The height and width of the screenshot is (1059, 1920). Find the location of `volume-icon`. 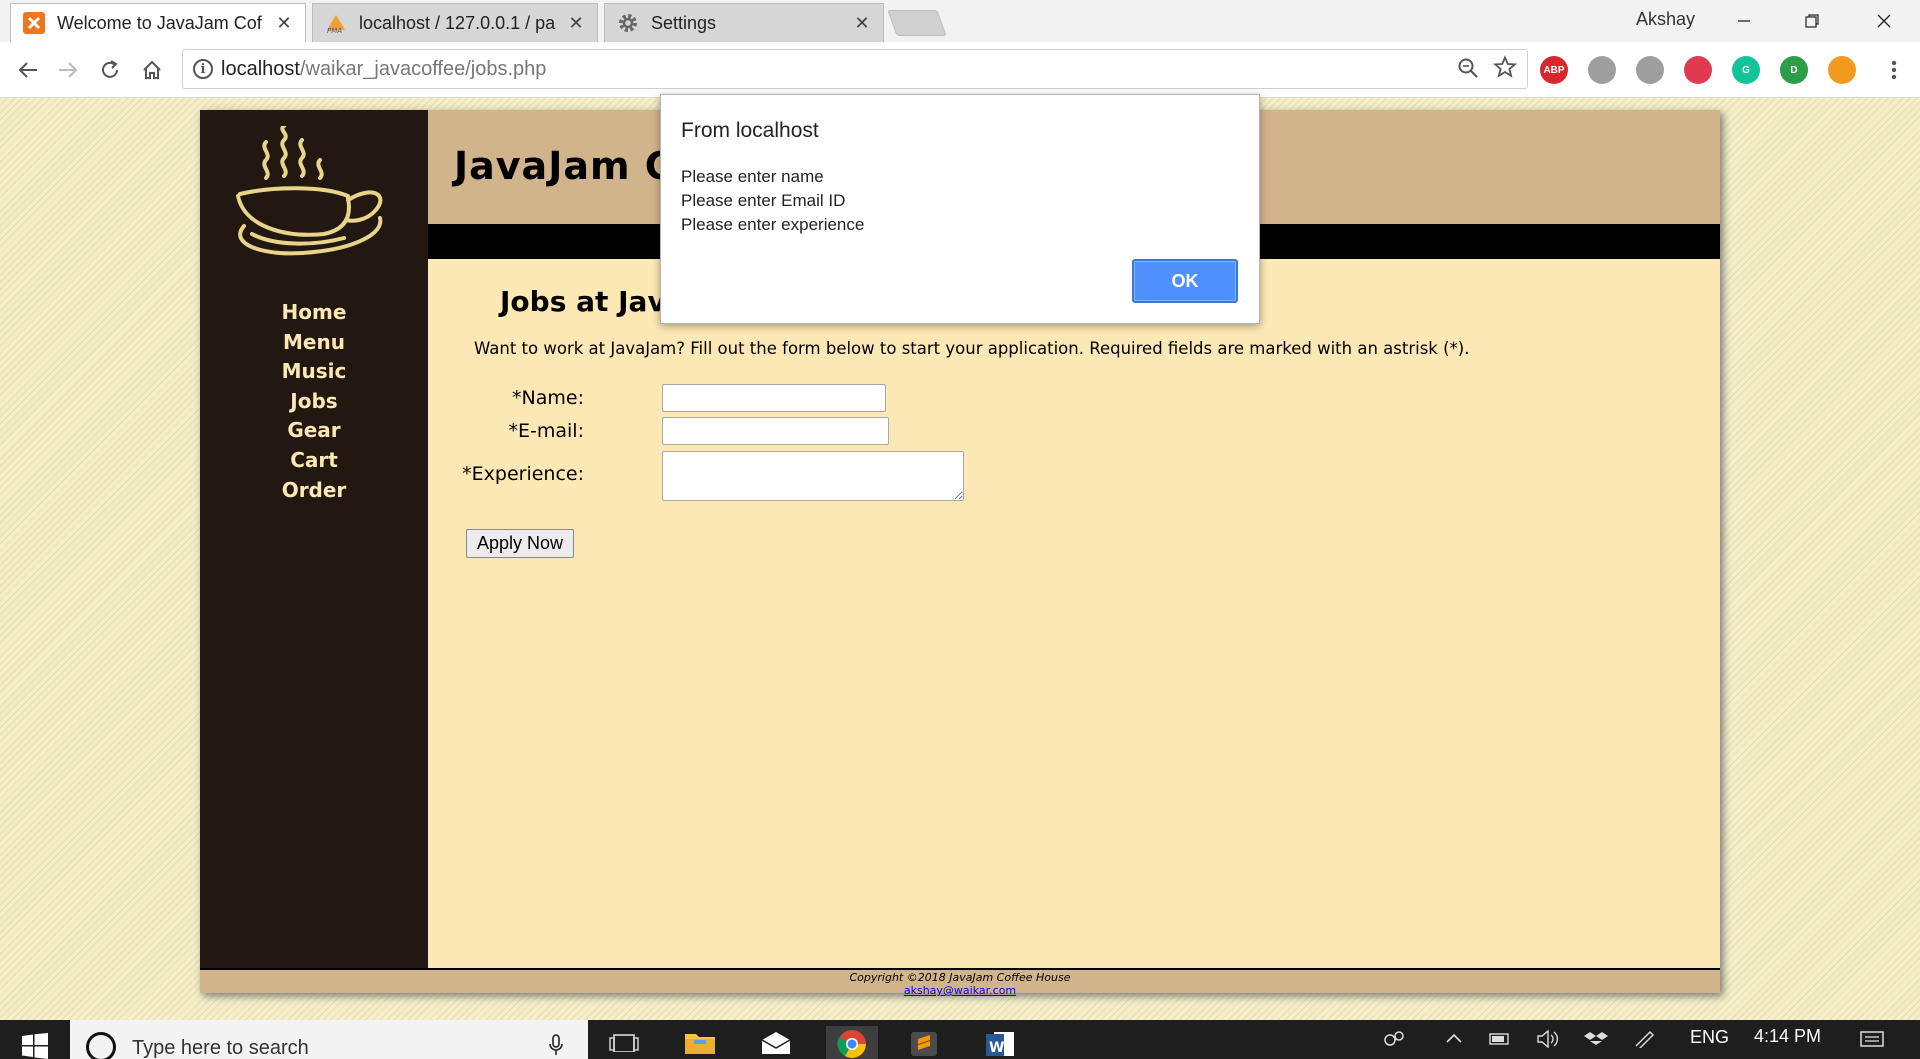

volume-icon is located at coordinates (1548, 1042).